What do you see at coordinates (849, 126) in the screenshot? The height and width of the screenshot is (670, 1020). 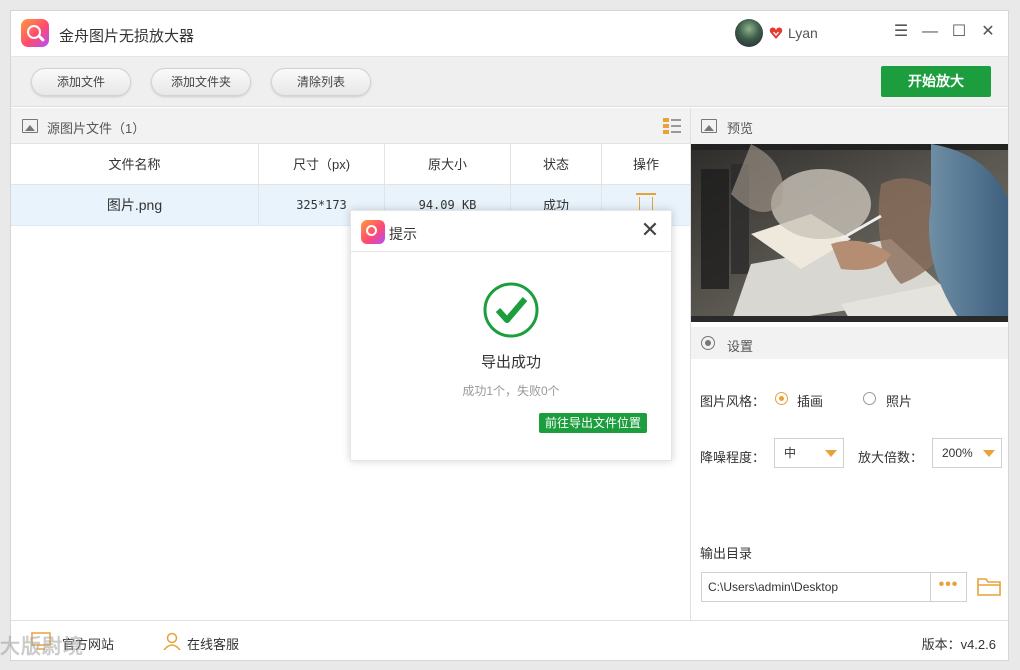 I see `preview-header: 预览` at bounding box center [849, 126].